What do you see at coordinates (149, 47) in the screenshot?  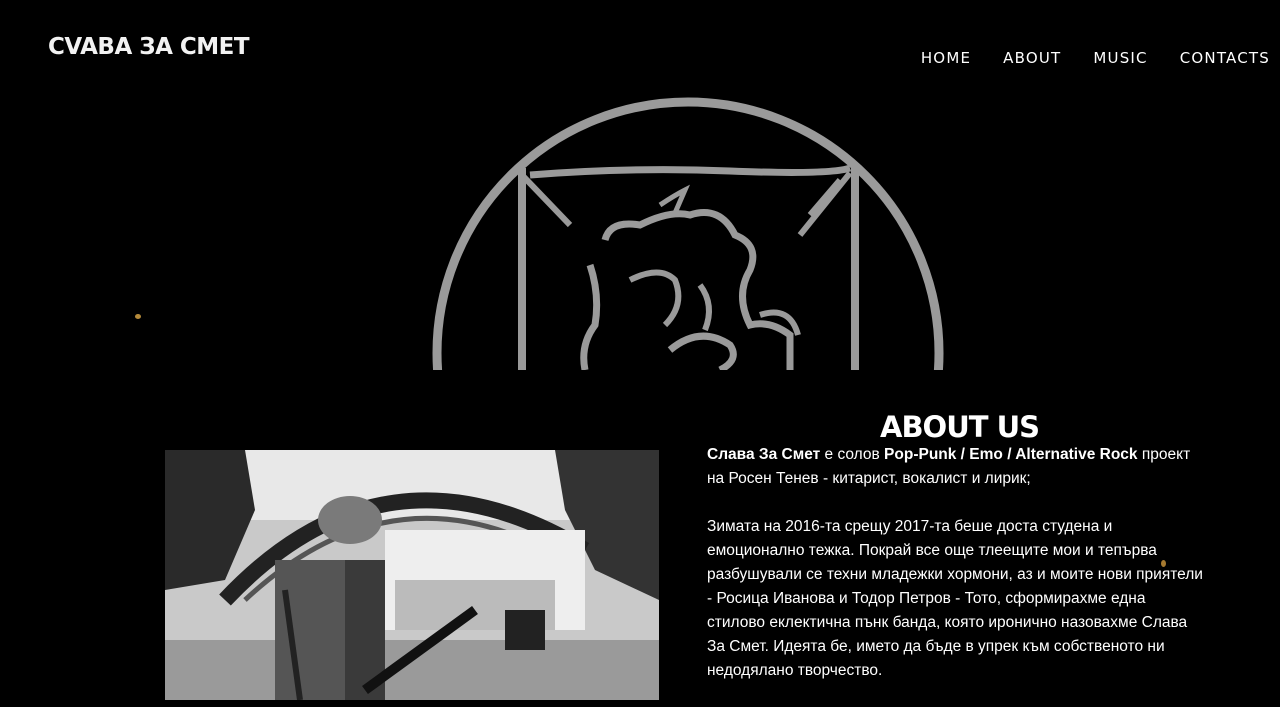 I see `site-logo: CVABA ЗA CMET` at bounding box center [149, 47].